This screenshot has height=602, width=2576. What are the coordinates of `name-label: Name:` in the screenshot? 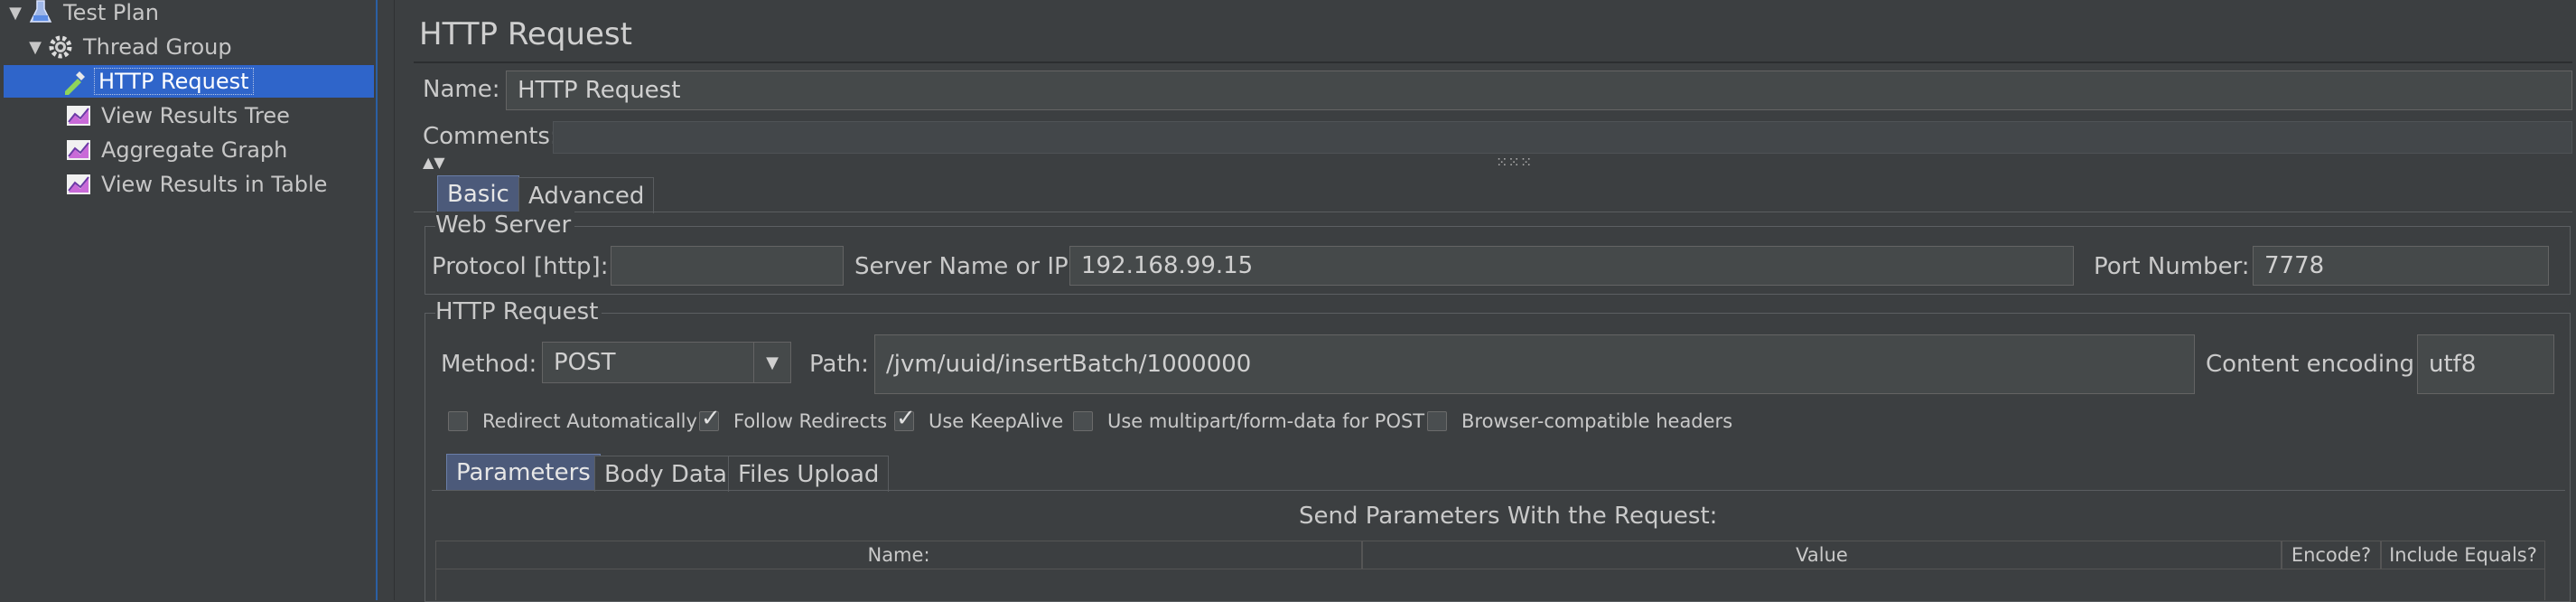 It's located at (461, 89).